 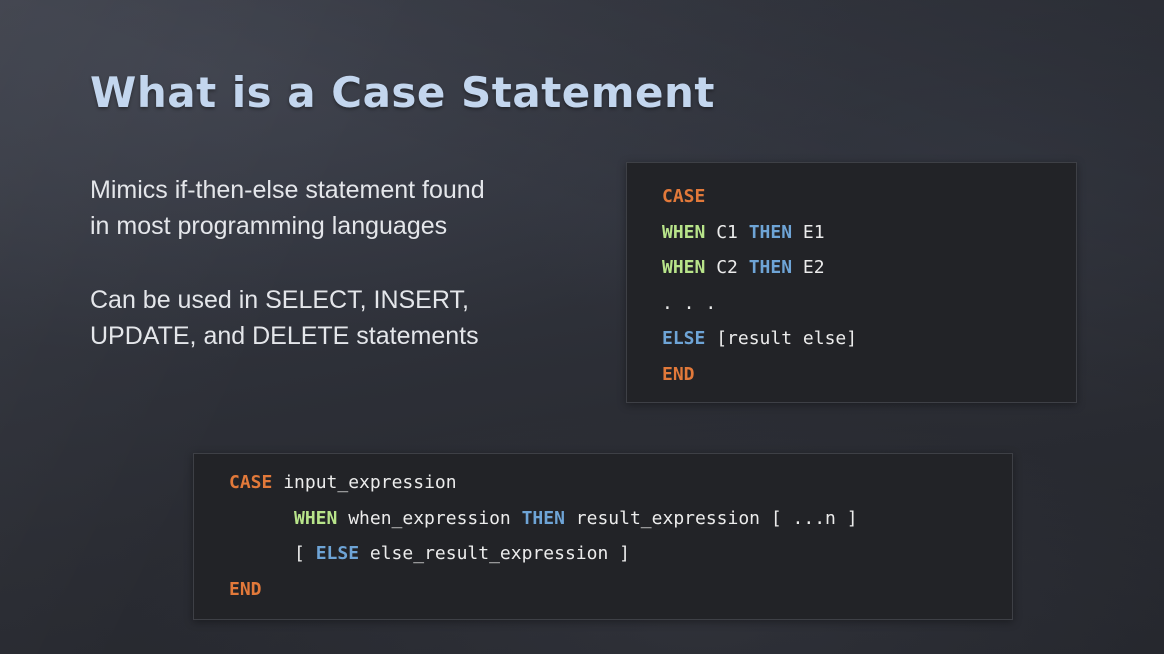 I want to click on code-line: WHEN C1 THEN E1, so click(x=869, y=233).